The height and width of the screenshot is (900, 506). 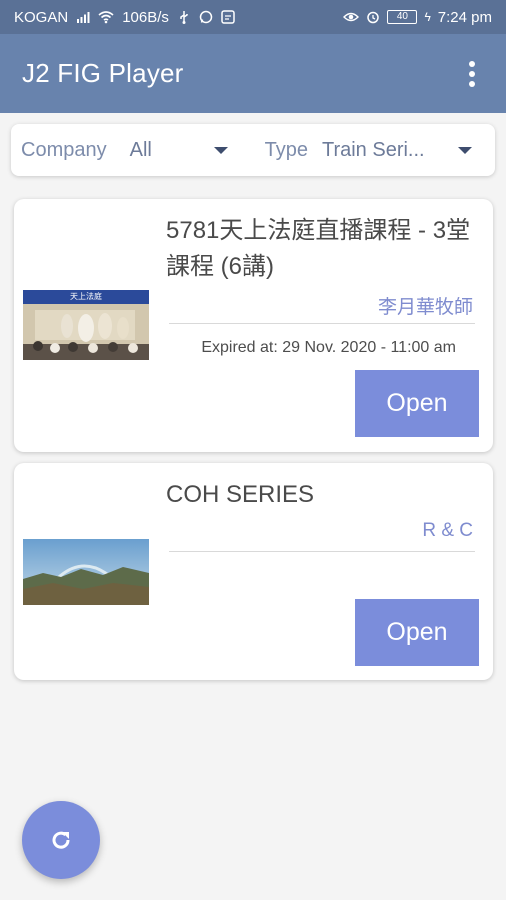 I want to click on course-thumbnail, so click(x=86, y=572).